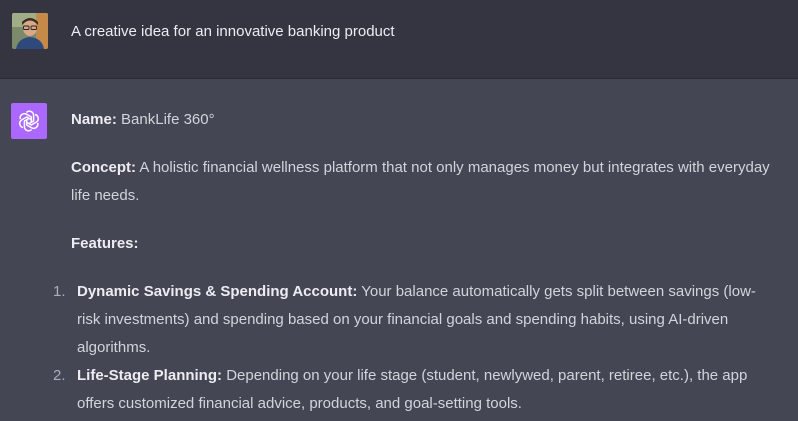  I want to click on feature-title: Dynamic Savings & Spending Account:, so click(217, 291).